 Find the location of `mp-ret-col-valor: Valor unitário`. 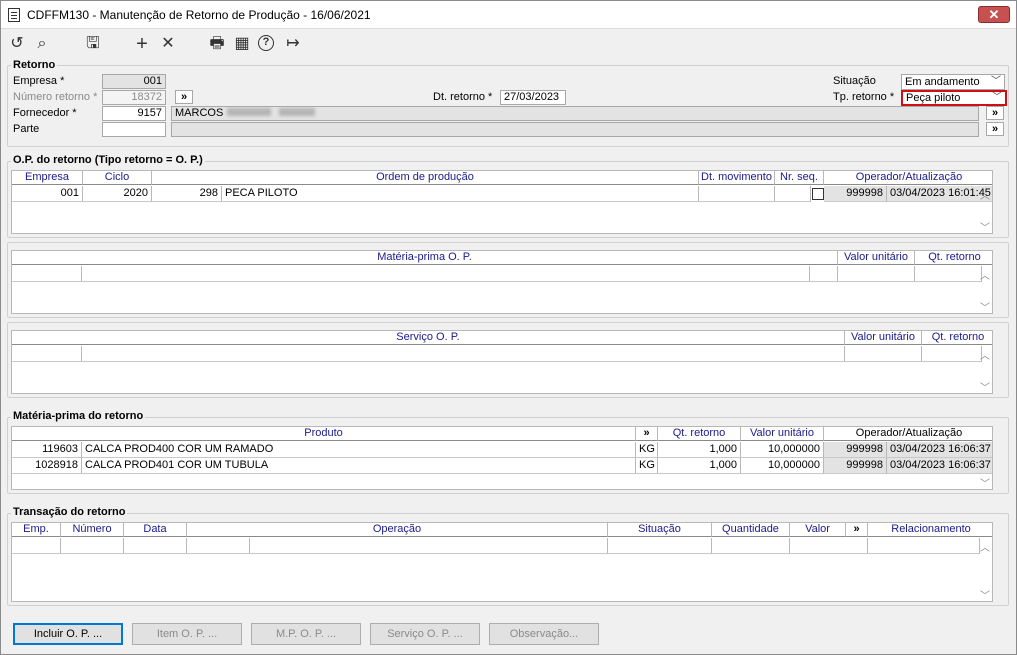

mp-ret-col-valor: Valor unitário is located at coordinates (782, 434).